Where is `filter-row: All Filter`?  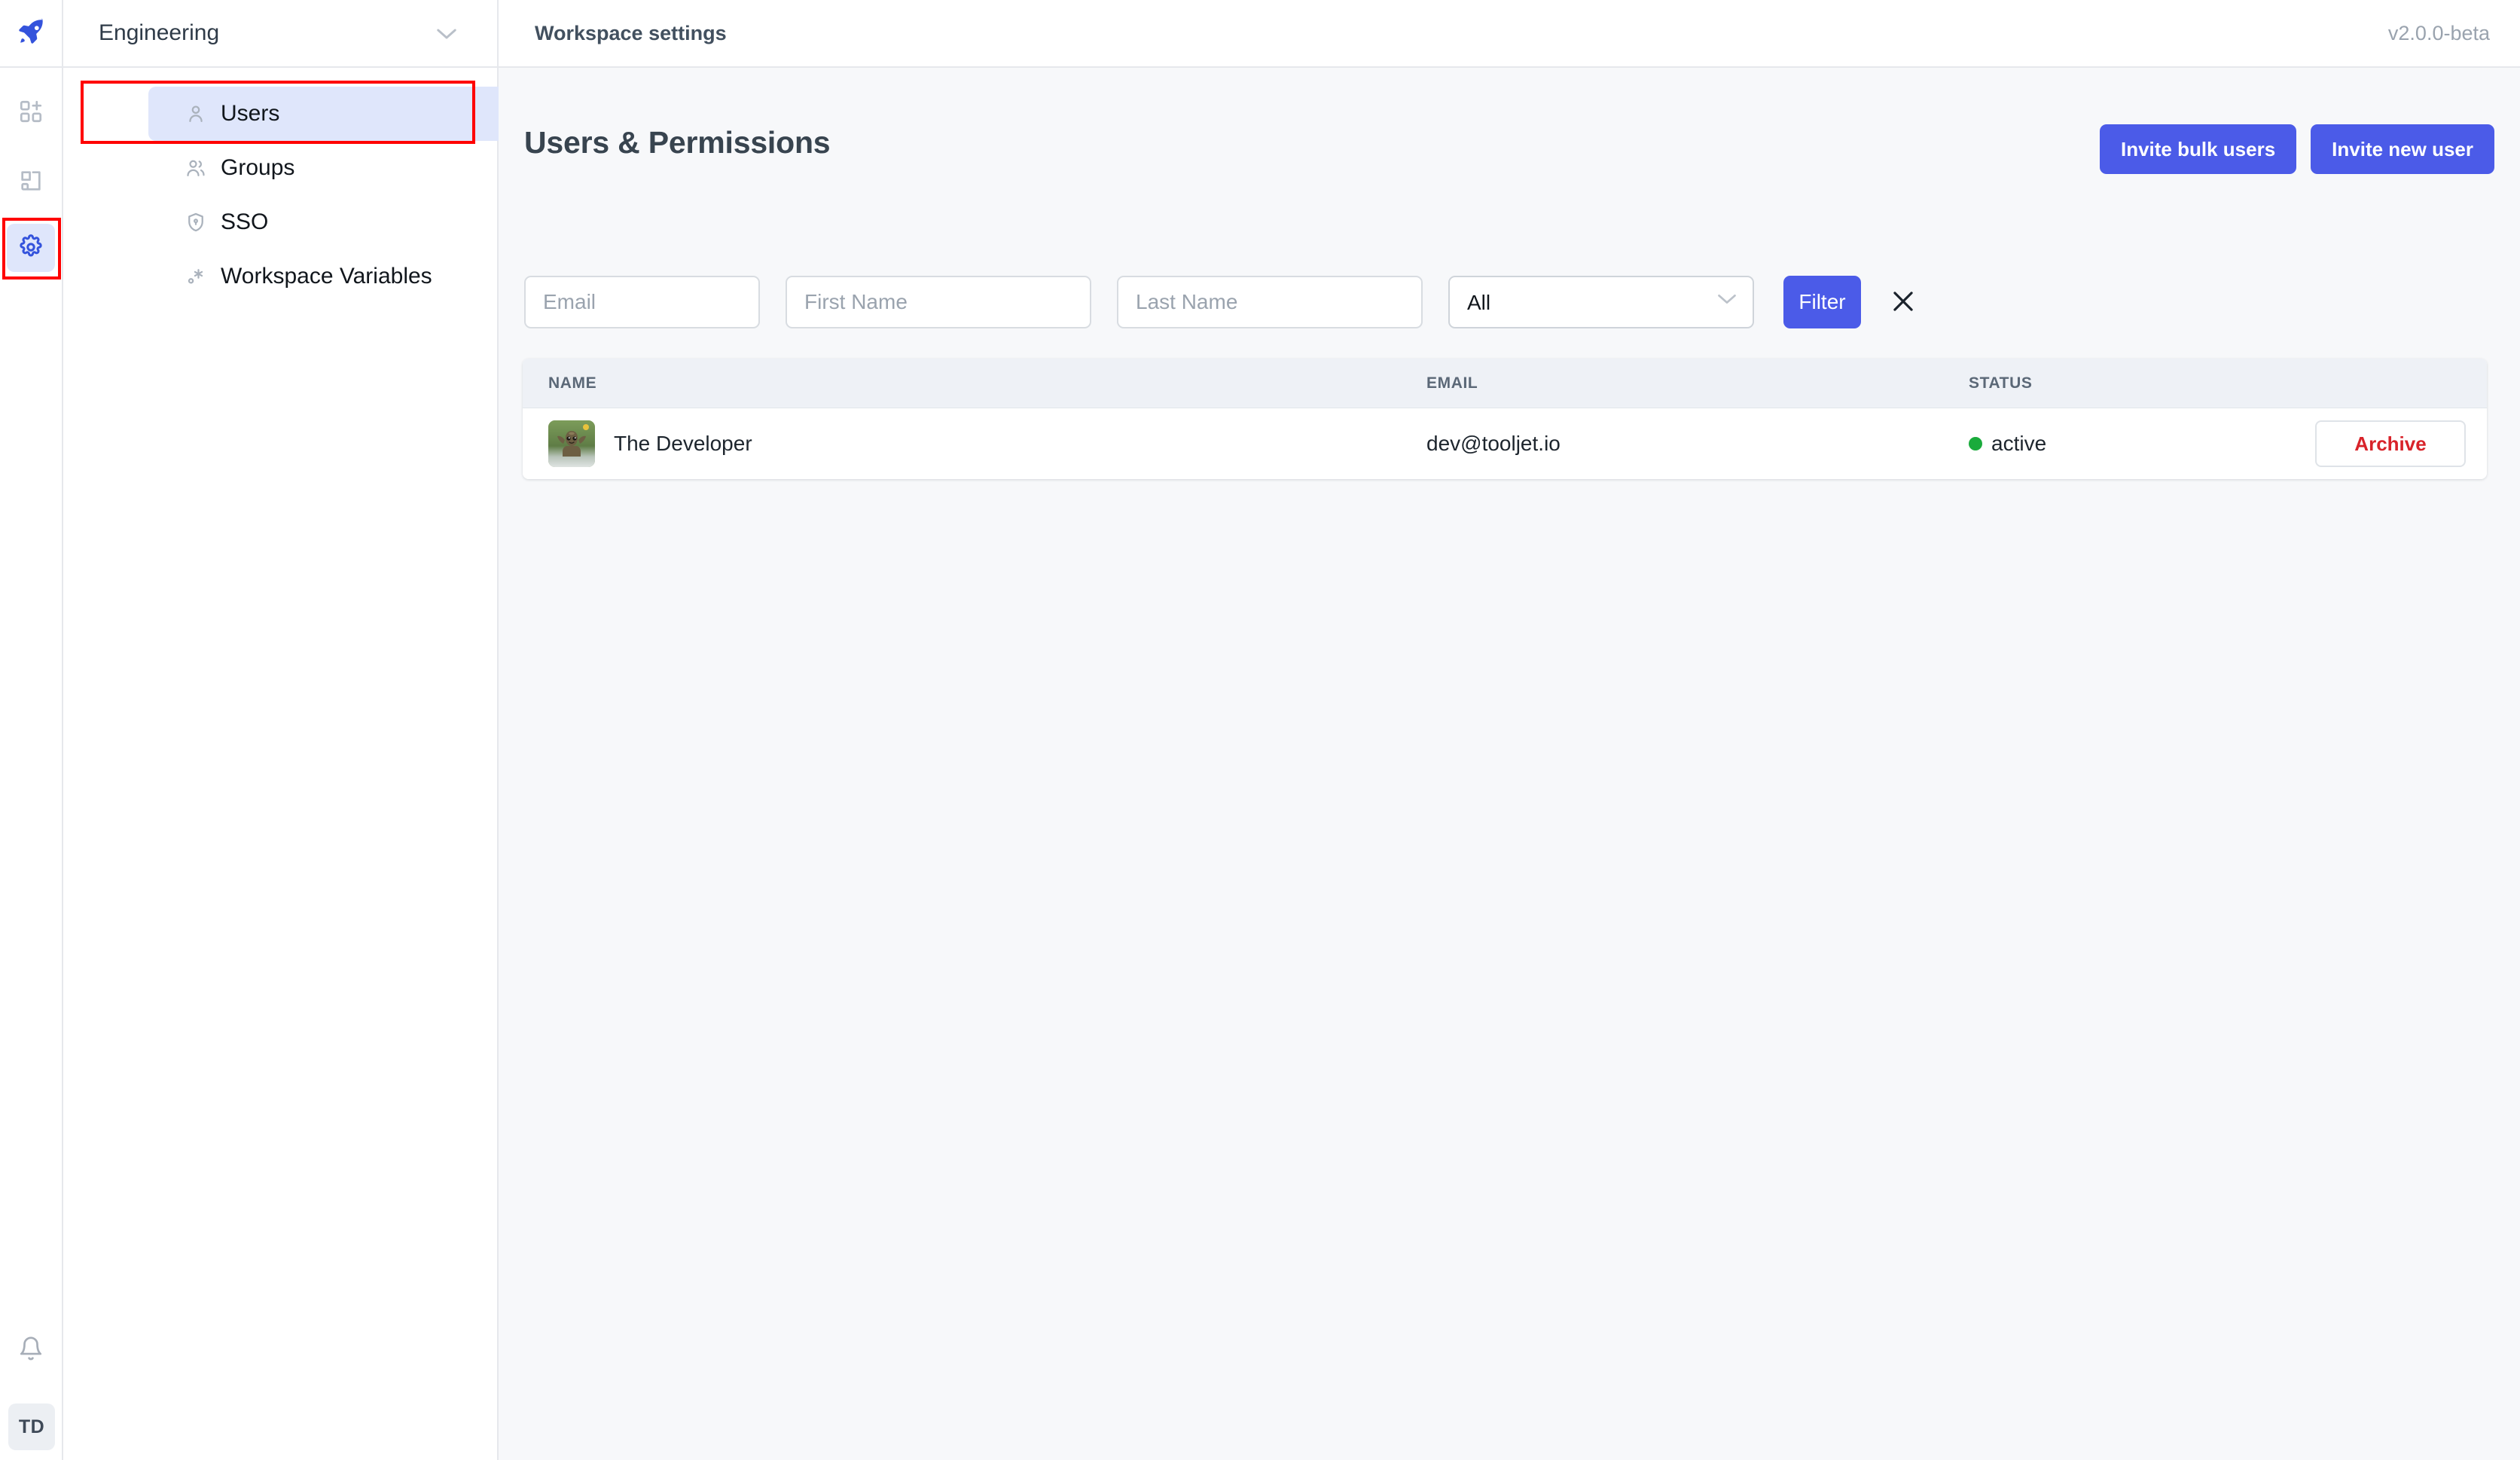 filter-row: All Filter is located at coordinates (1509, 302).